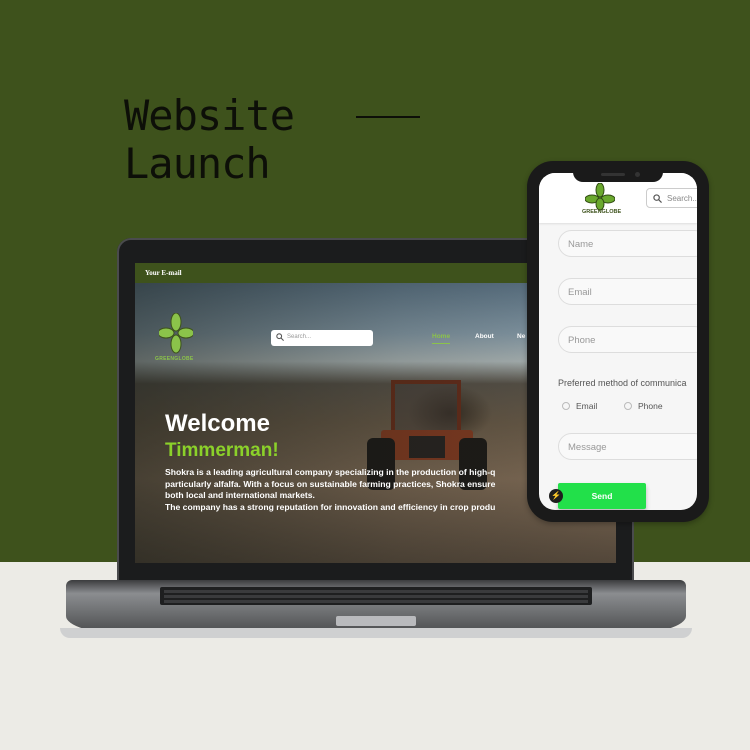 This screenshot has width=750, height=750. I want to click on preferred-method-label: Preferred method of communica, so click(622, 383).